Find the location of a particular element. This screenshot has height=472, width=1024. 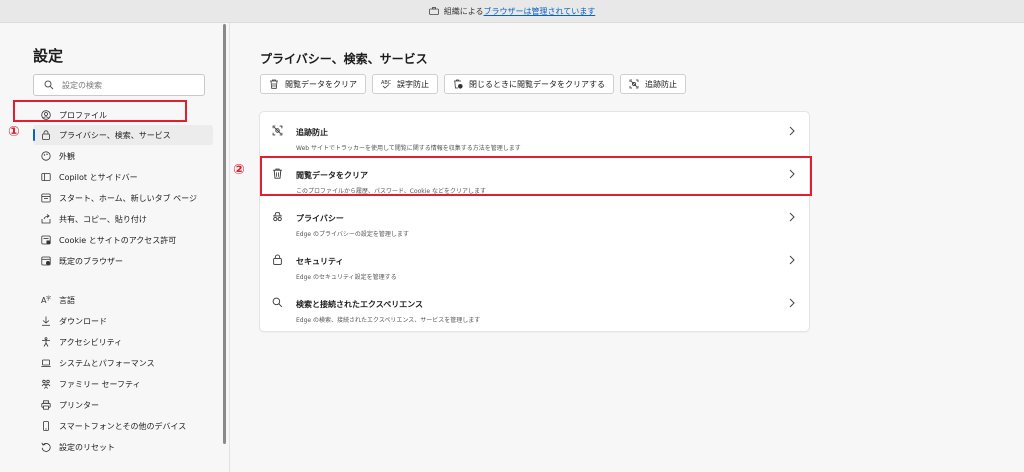

sidebar-icon is located at coordinates (46, 177).